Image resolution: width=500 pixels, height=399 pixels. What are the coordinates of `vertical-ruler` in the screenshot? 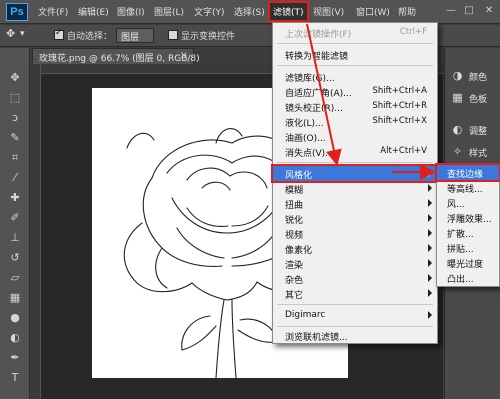 It's located at (36, 231).